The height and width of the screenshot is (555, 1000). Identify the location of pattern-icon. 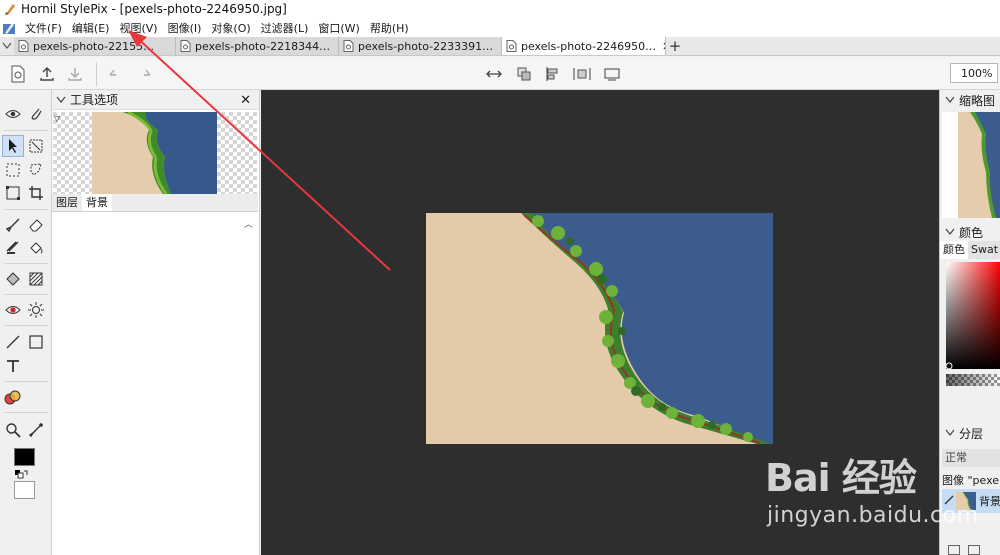
(36, 279).